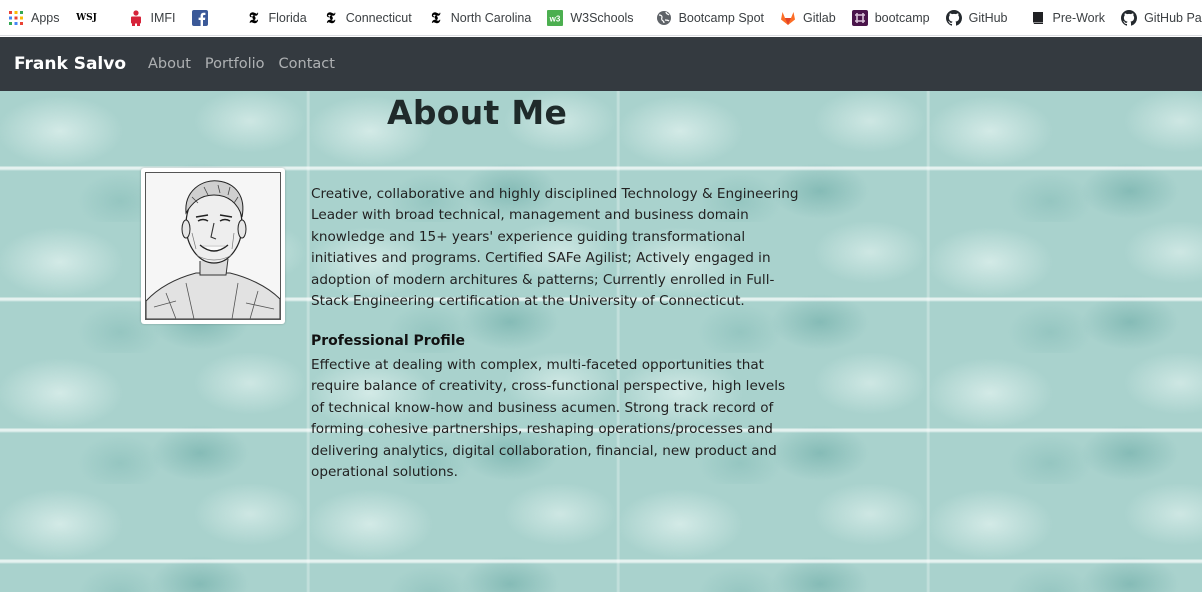 The width and height of the screenshot is (1202, 592). I want to click on bookmark-florida: 𝕿 Florida, so click(276, 17).